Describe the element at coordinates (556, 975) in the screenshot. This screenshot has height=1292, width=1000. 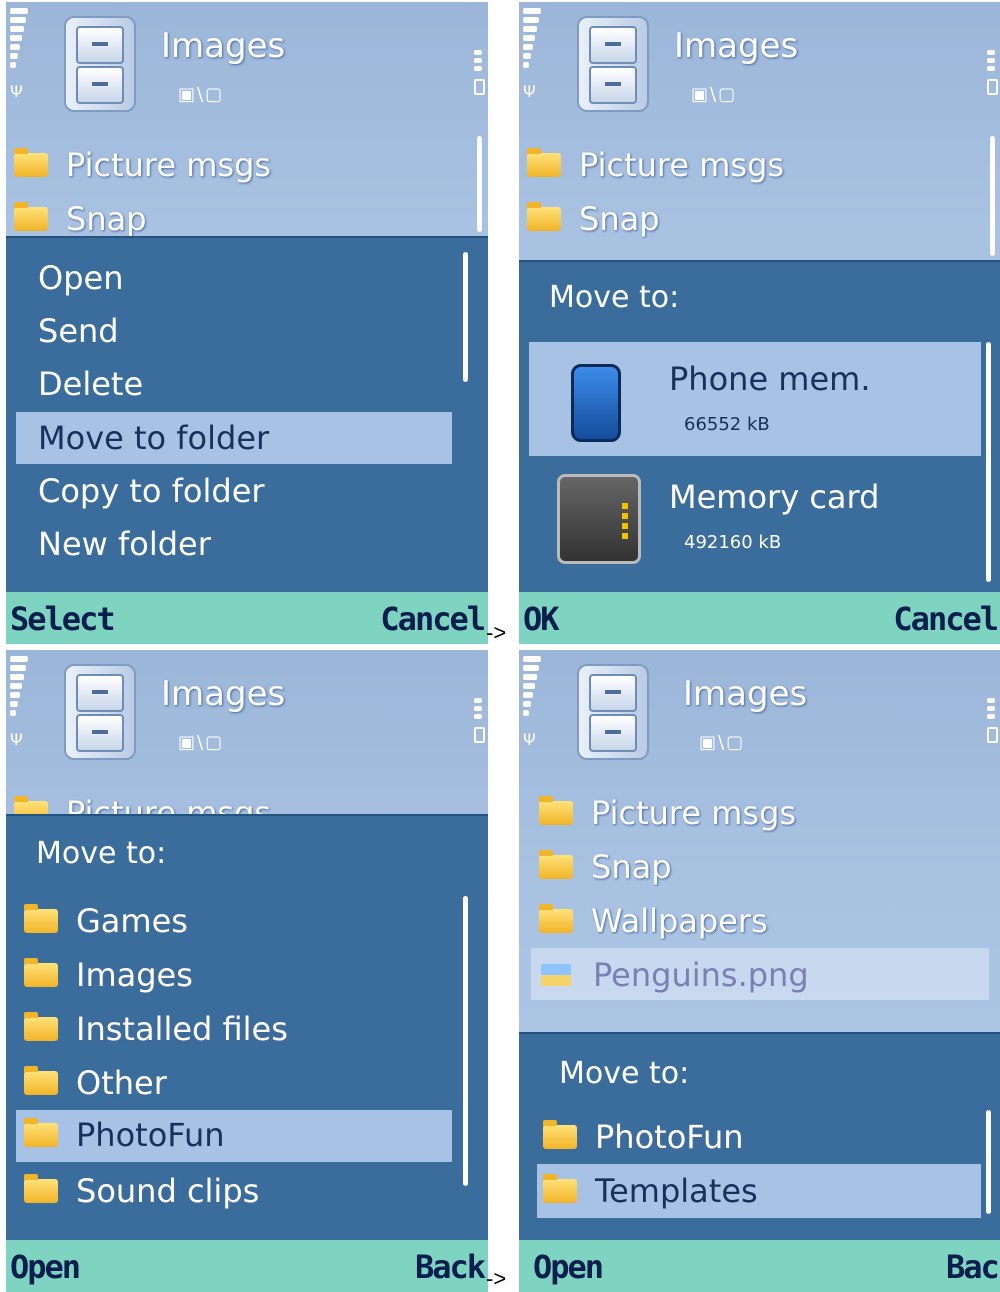
I see `image-file-icon` at that location.